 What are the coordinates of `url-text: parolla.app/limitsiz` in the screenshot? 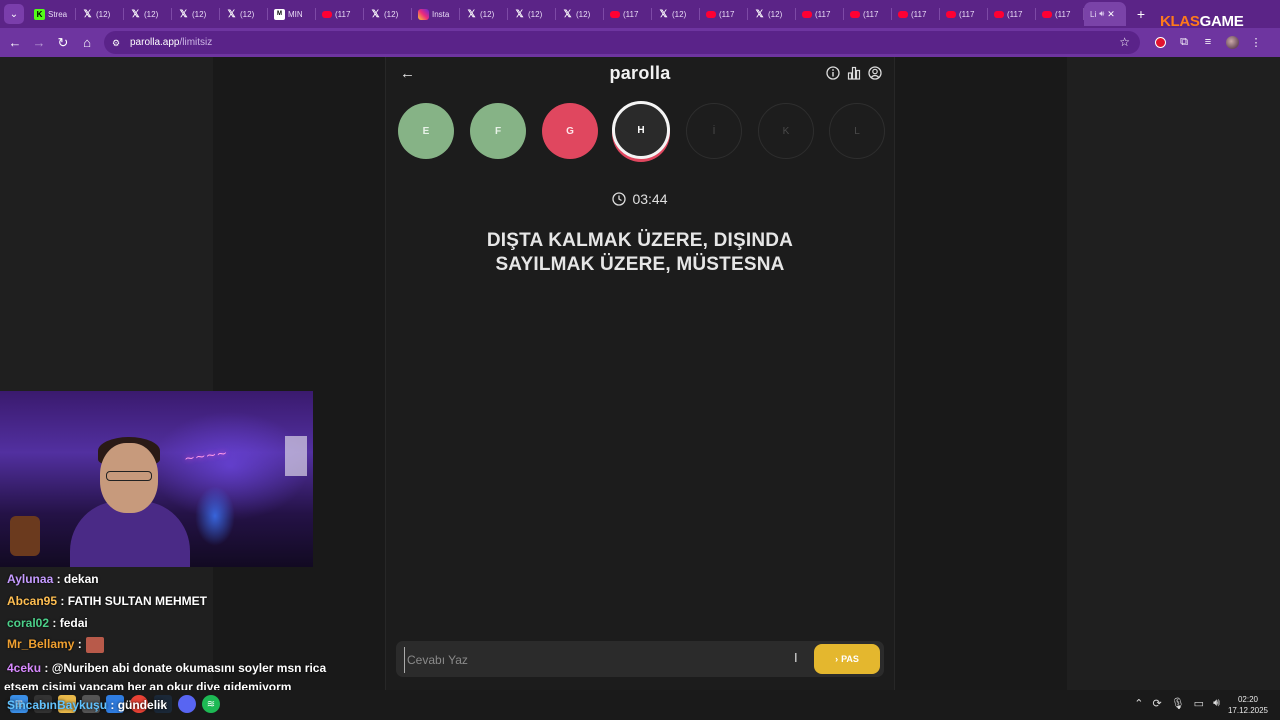 It's located at (171, 42).